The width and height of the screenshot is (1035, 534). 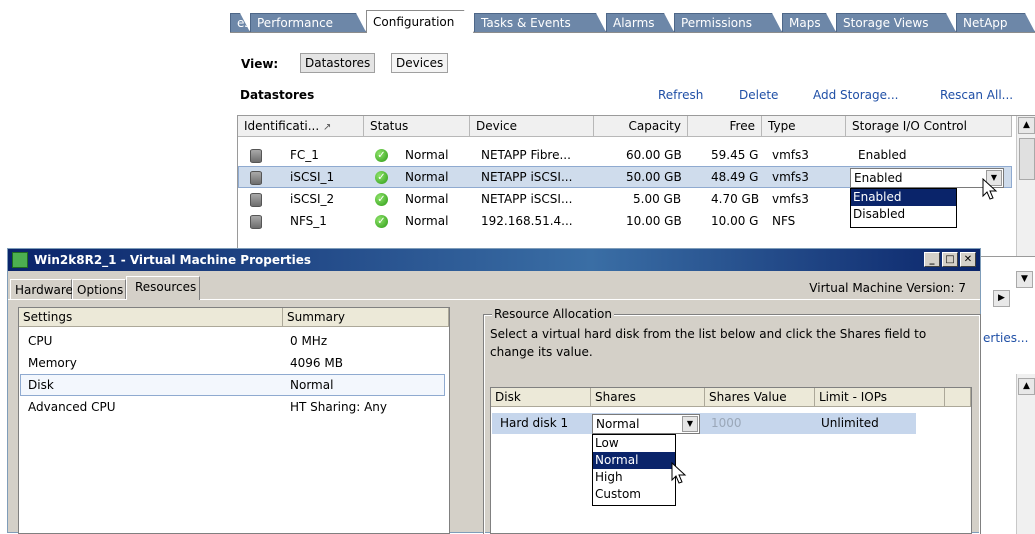 What do you see at coordinates (950, 259) in the screenshot?
I see `maximize-icon: □` at bounding box center [950, 259].